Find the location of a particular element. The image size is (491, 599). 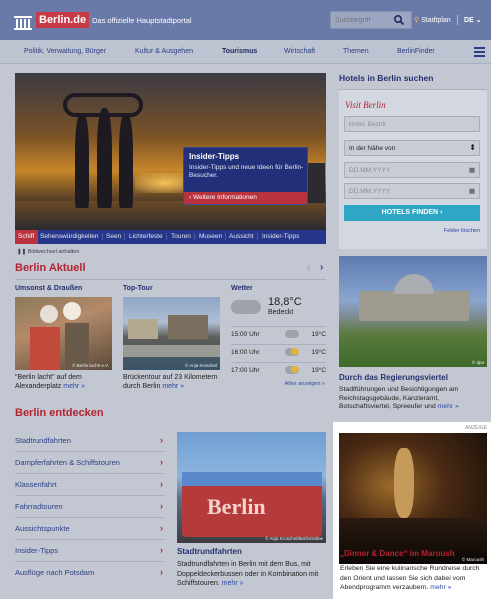

brandenburg-gate-icon is located at coordinates (23, 23).